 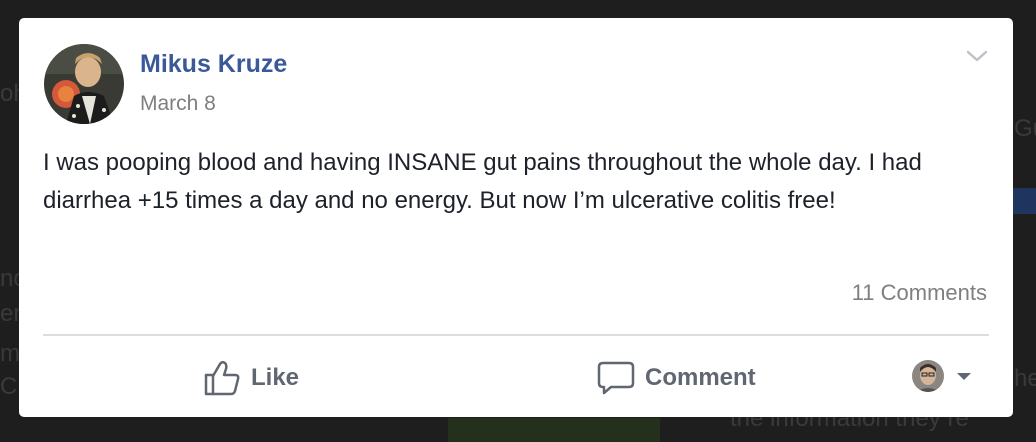 What do you see at coordinates (178, 104) in the screenshot?
I see `post-date: March 8` at bounding box center [178, 104].